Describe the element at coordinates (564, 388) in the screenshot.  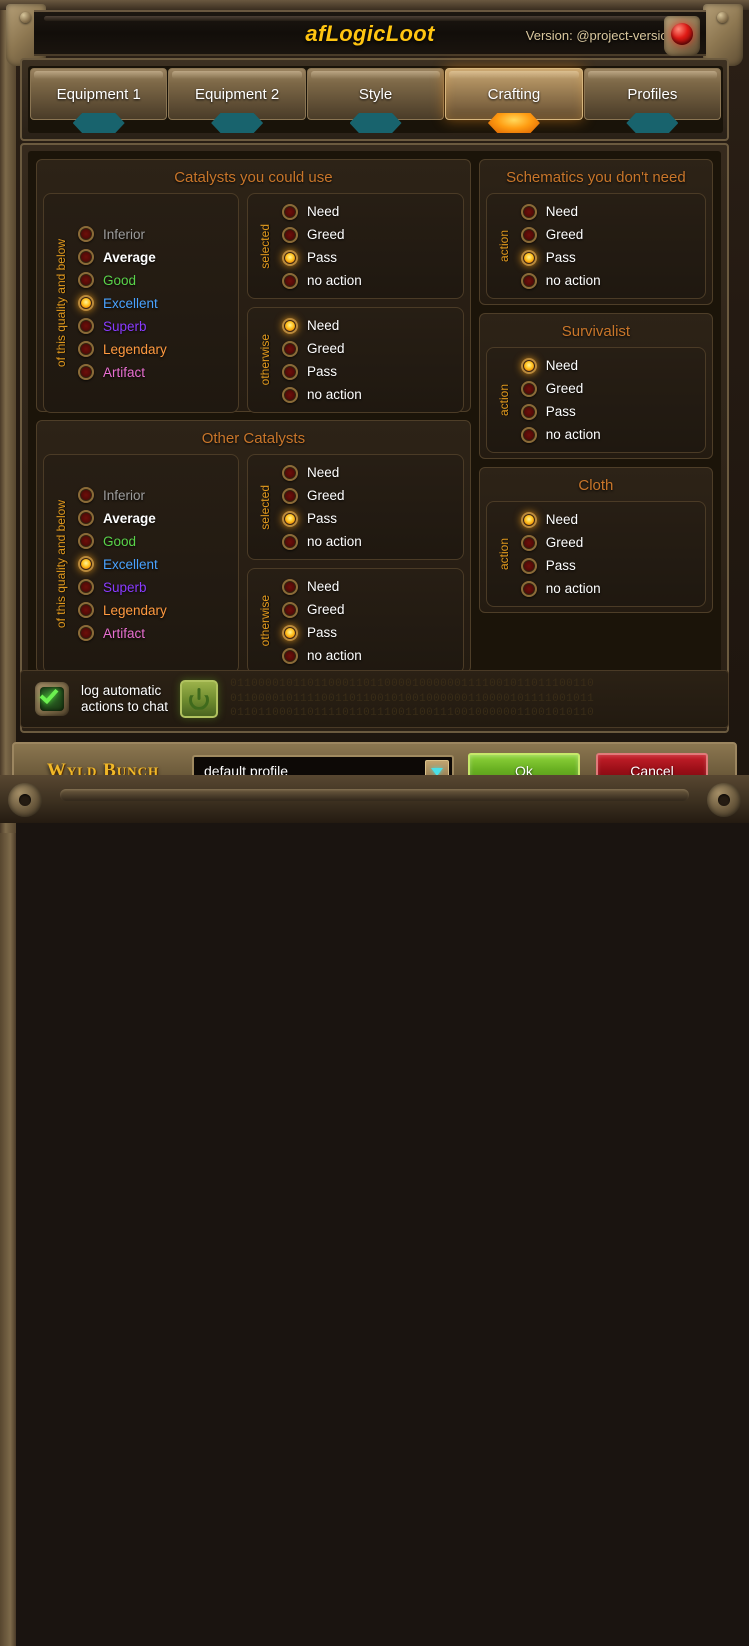
I see `option-label: Greed` at that location.